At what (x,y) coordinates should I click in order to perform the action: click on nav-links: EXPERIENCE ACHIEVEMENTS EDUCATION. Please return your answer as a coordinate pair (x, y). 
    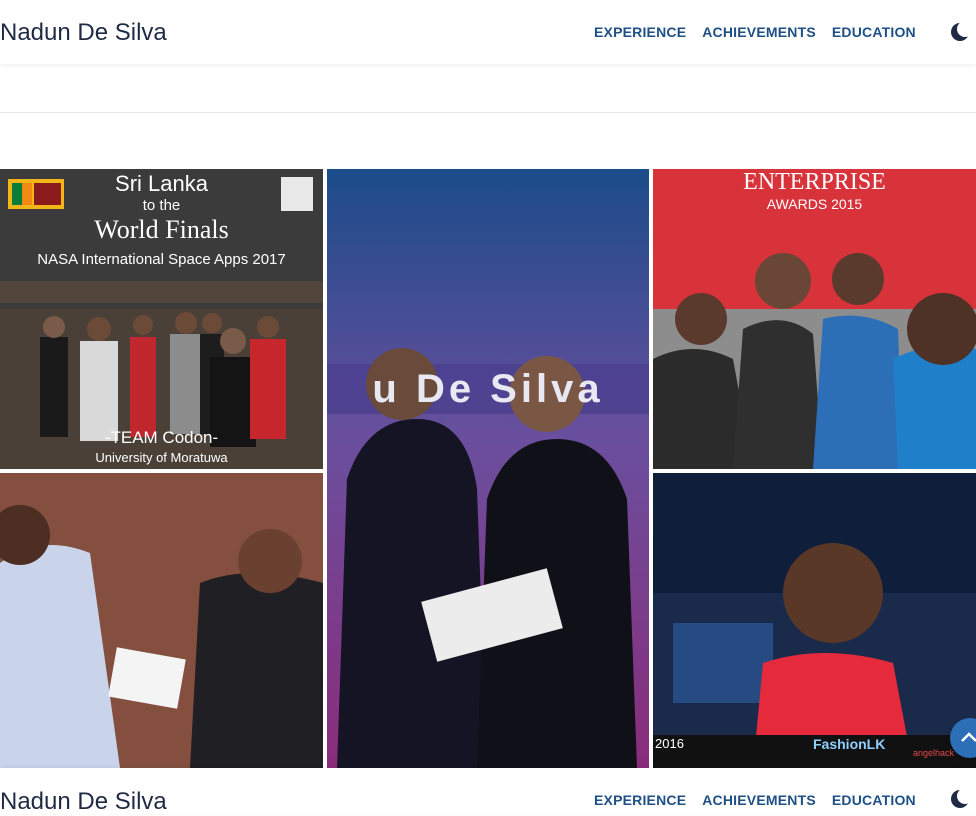
    Looking at the image, I should click on (763, 32).